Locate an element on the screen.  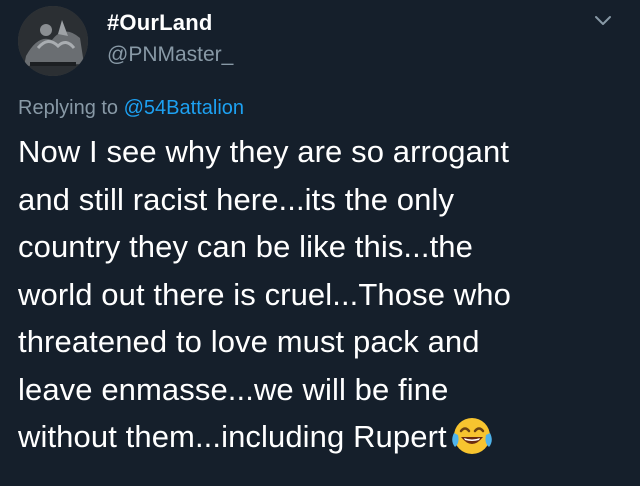
tweet-body-line-last: without them...including Rupert is located at coordinates (323, 437).